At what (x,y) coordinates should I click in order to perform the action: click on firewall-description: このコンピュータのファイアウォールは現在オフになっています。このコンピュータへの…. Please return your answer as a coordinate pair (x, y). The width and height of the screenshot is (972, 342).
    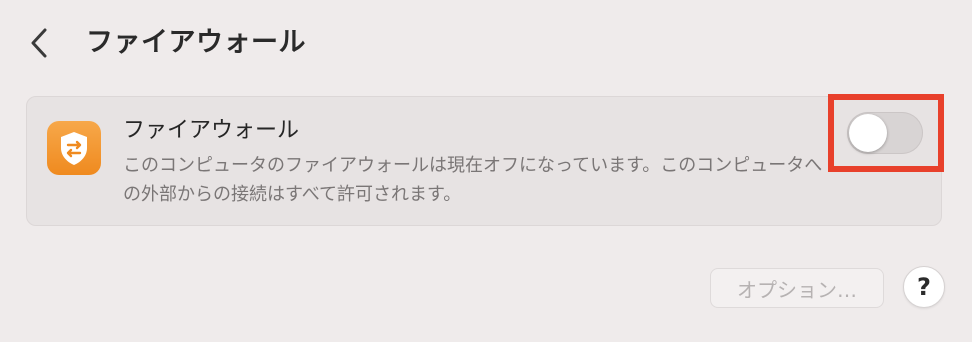
    Looking at the image, I should click on (473, 180).